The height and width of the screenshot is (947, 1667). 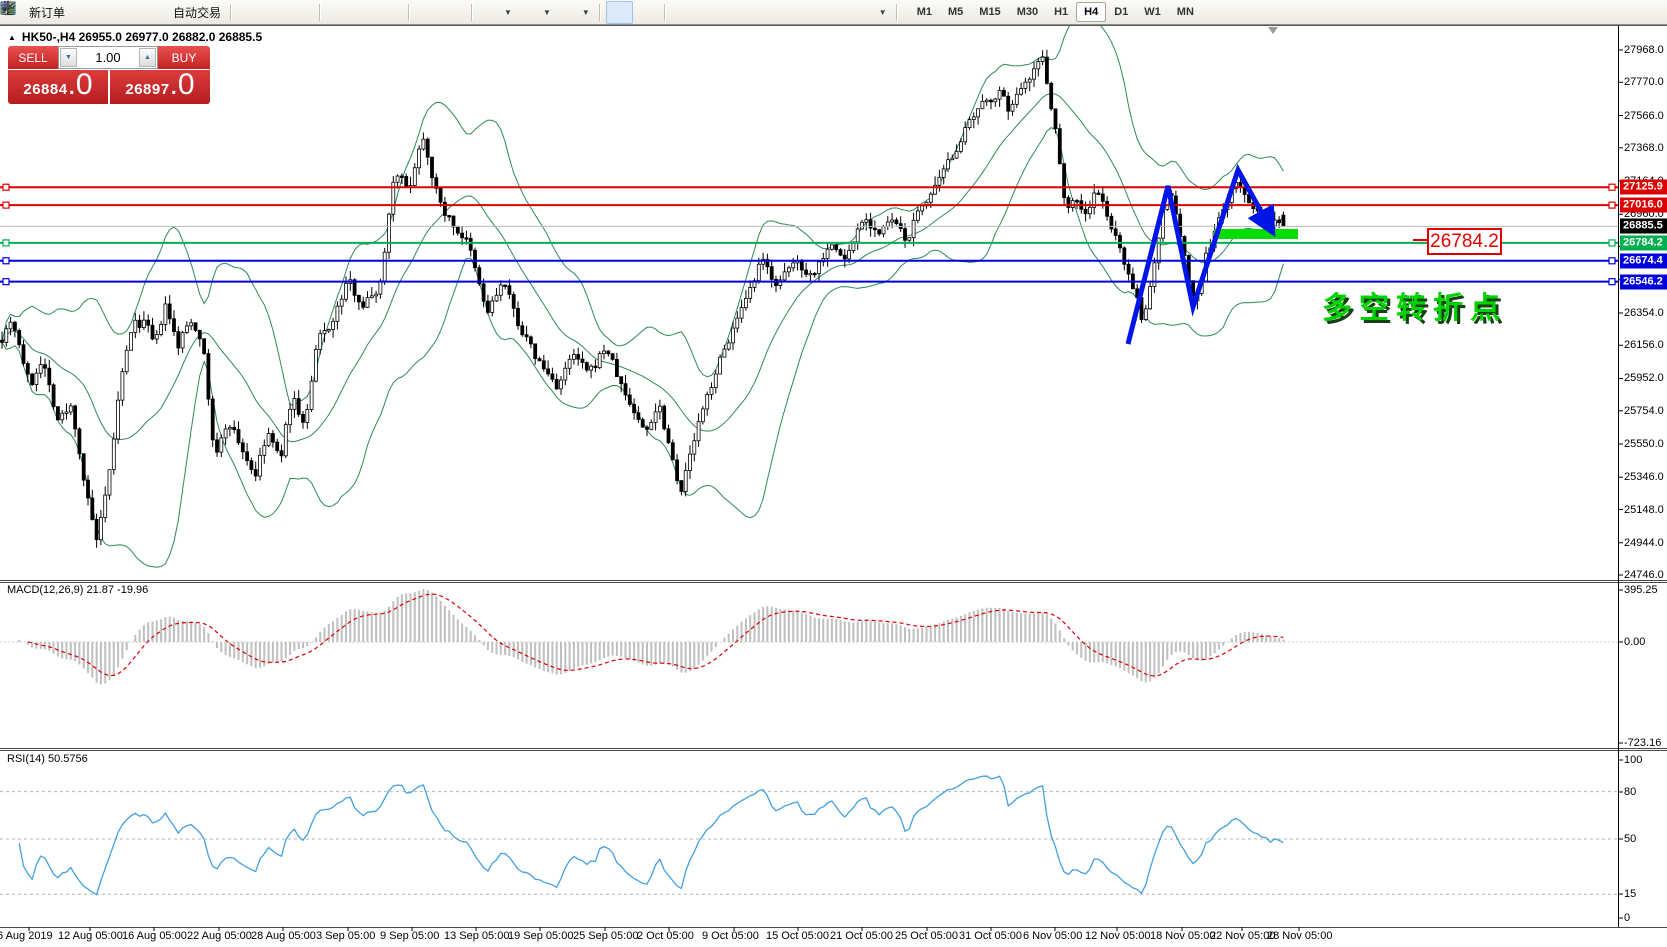 I want to click on symbol-ohlc-title: HK50-,H4 26955.0 26977.0 26882.0 26885.5, so click(x=142, y=37).